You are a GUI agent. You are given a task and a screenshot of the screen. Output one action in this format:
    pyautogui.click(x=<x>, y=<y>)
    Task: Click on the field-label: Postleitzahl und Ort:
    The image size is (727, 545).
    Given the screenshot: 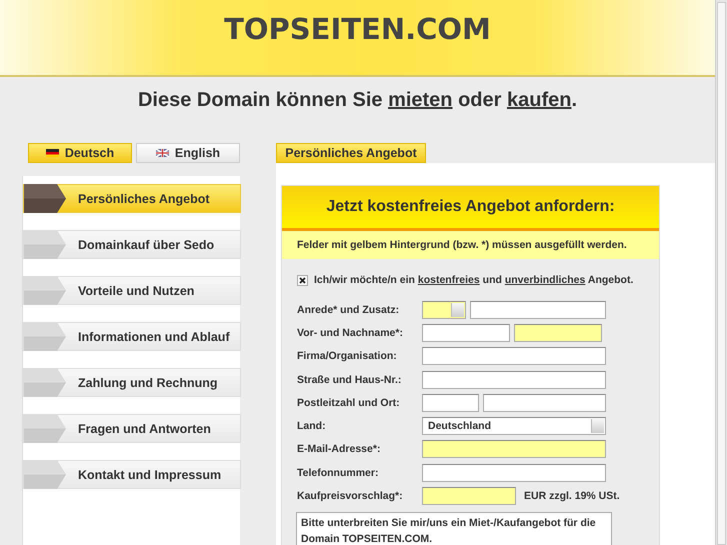 What is the action you would take?
    pyautogui.click(x=349, y=402)
    